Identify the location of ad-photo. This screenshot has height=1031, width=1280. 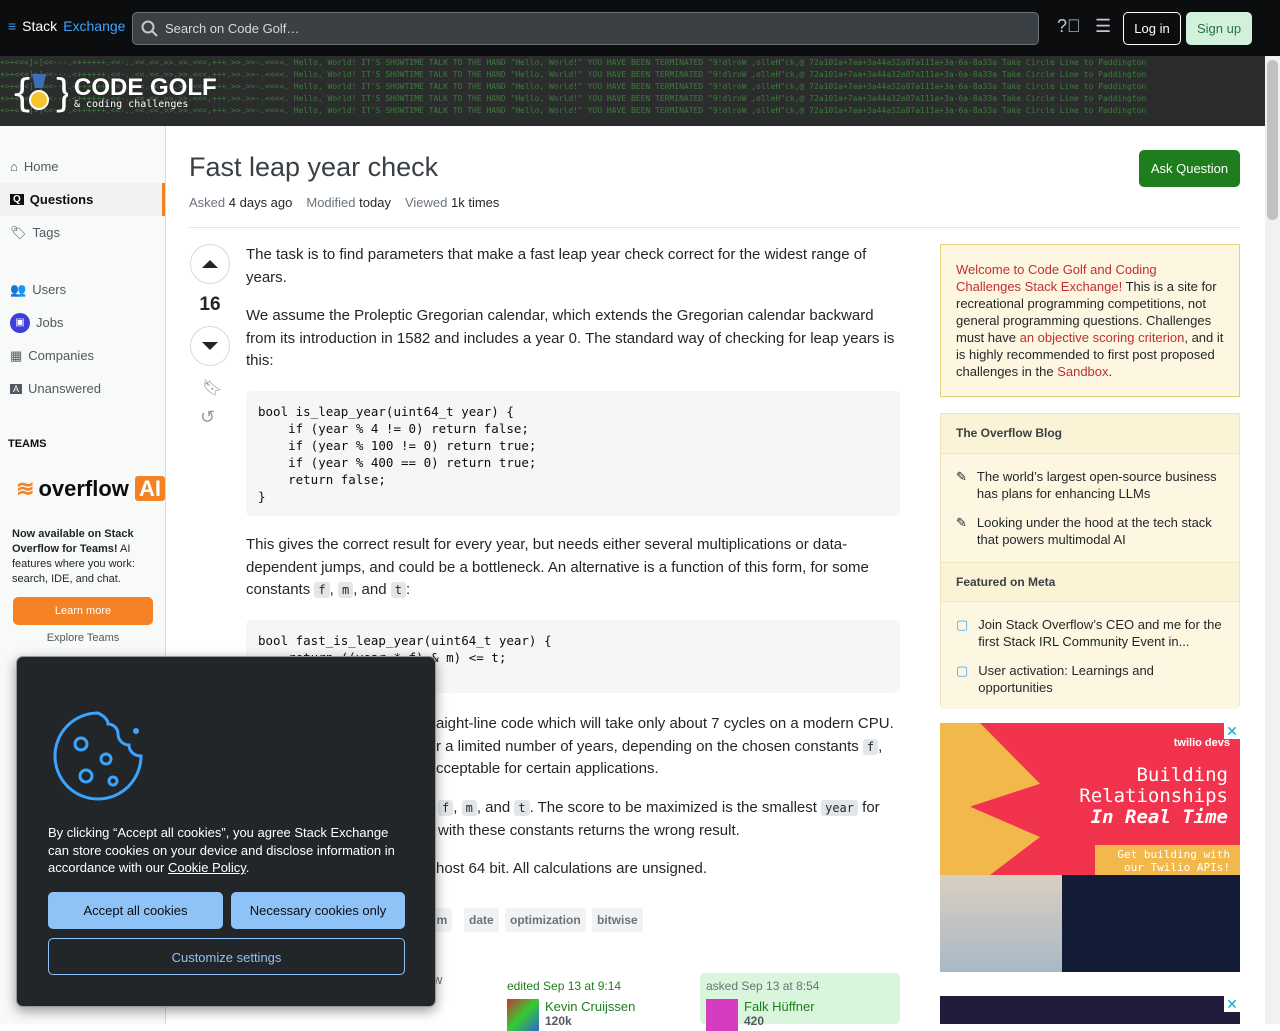
(1001, 923).